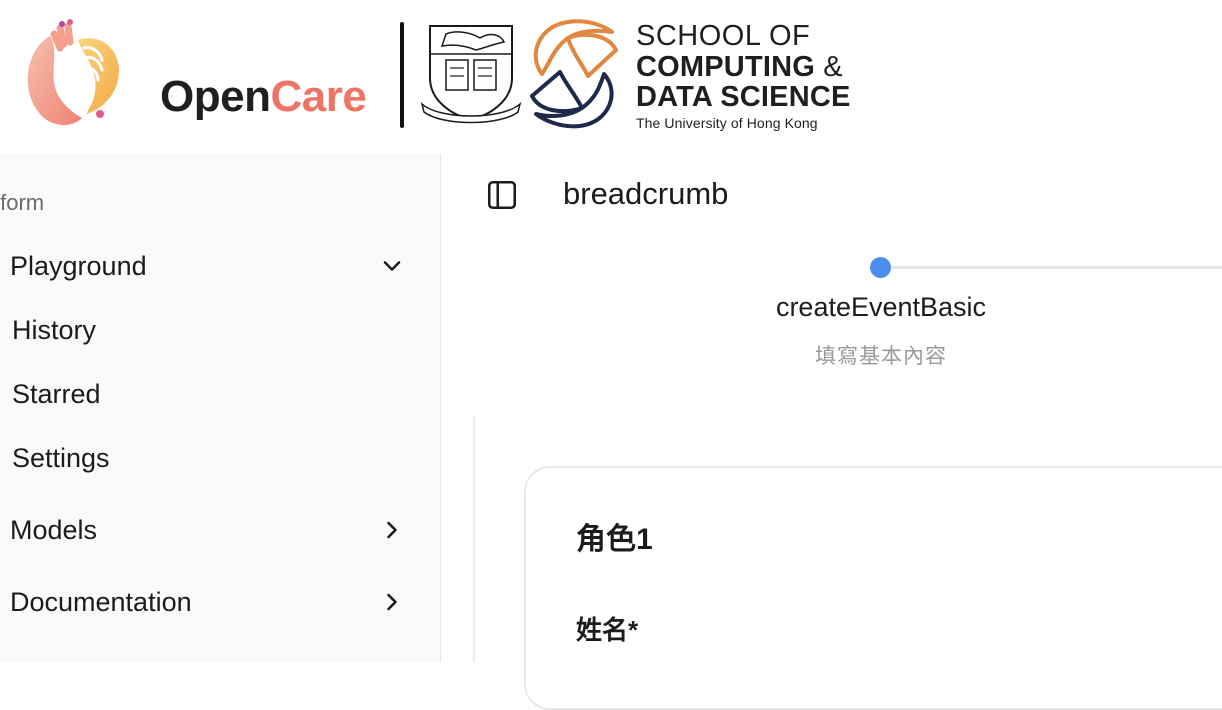 Image resolution: width=1222 pixels, height=710 pixels. Describe the element at coordinates (833, 67) in the screenshot. I see `school-line-2-amp: &` at that location.